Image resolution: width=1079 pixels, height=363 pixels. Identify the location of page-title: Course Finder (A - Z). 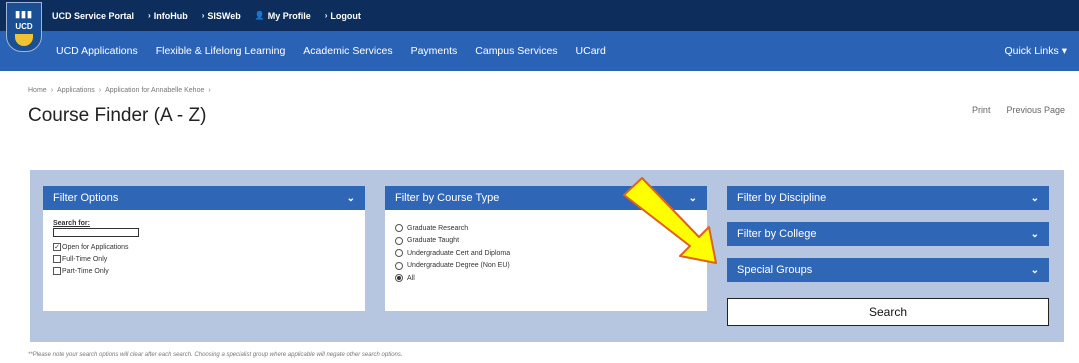
(117, 115).